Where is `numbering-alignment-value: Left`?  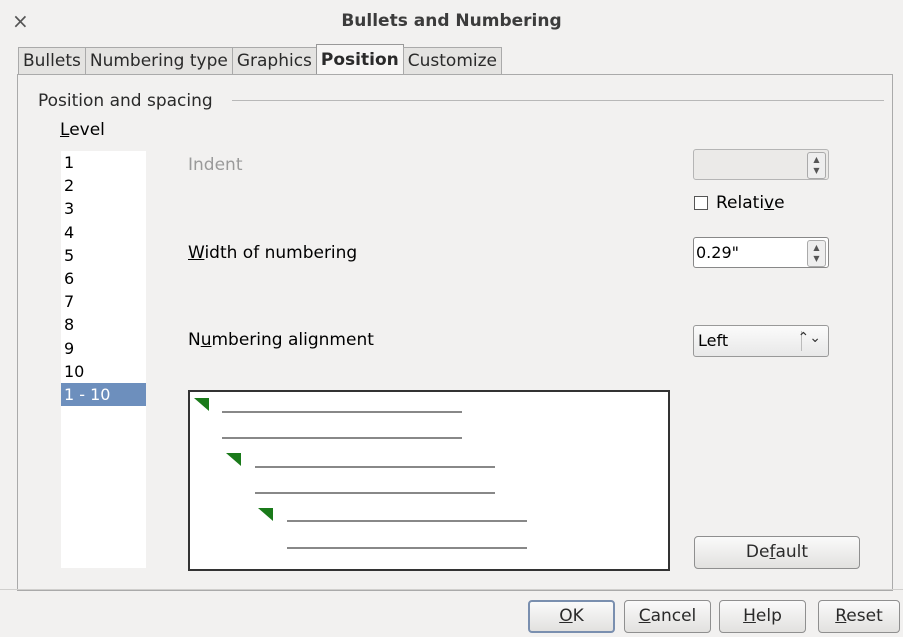 numbering-alignment-value: Left is located at coordinates (713, 340).